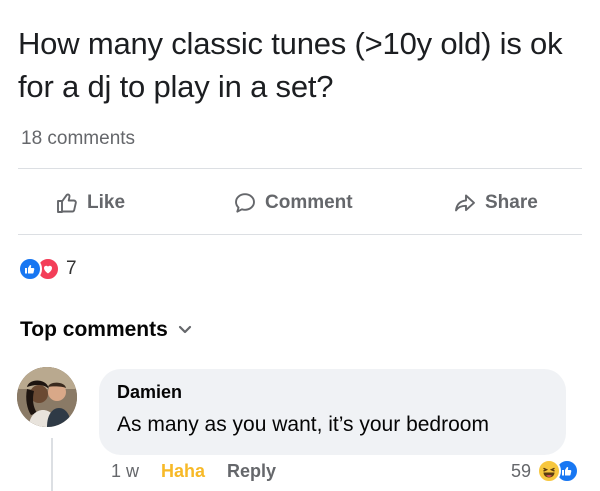 This screenshot has width=600, height=491. I want to click on top-comments-label: Top comments, so click(94, 329).